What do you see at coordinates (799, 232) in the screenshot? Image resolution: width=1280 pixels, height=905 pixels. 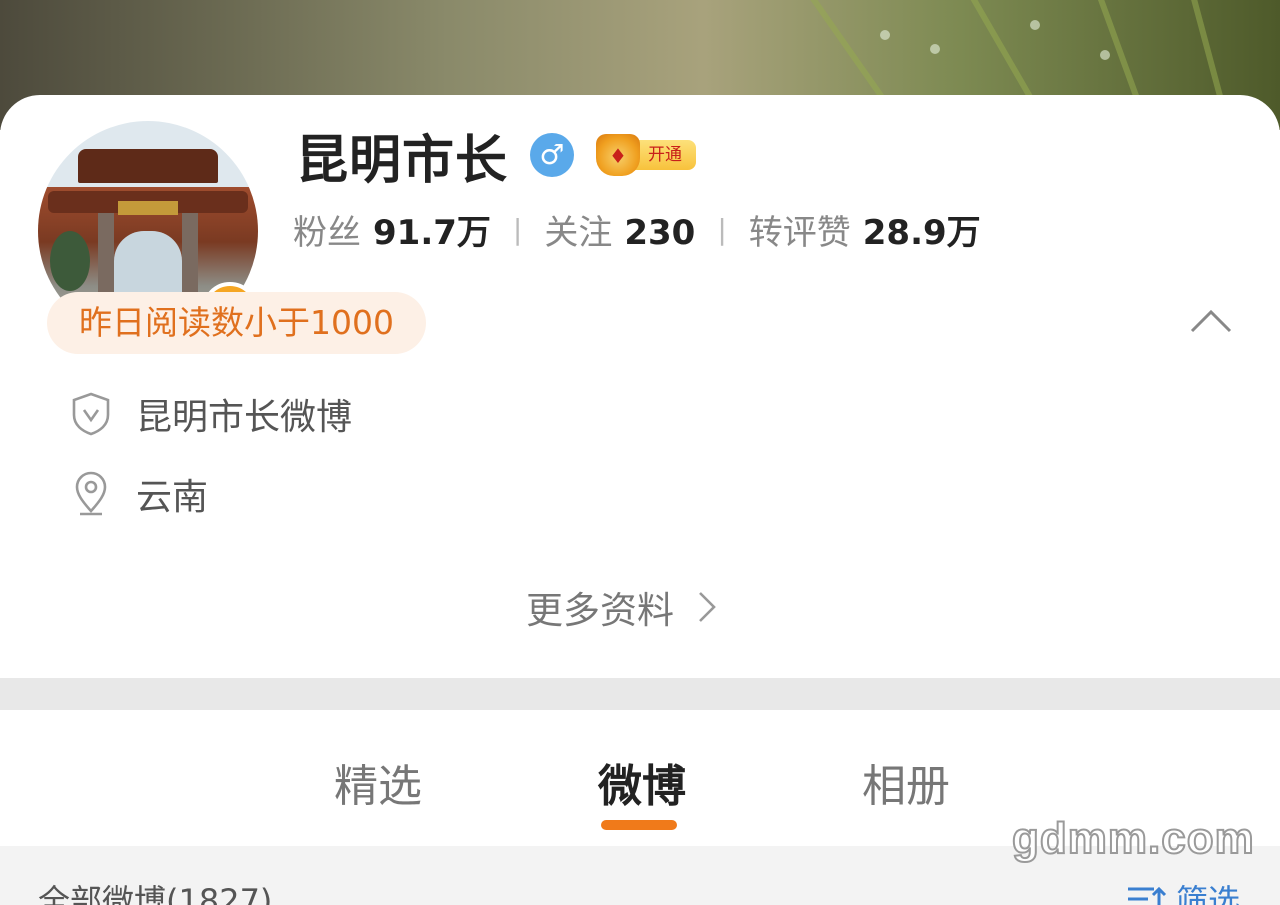 I see `stat-label: 转评赞` at bounding box center [799, 232].